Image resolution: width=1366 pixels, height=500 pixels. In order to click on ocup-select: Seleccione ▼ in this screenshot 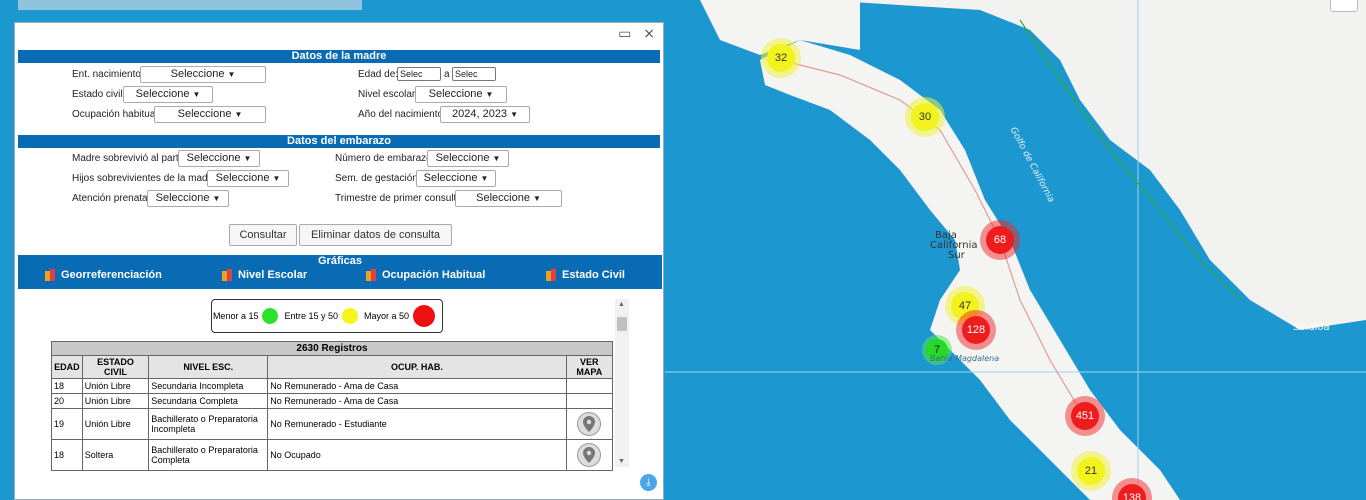, I will do `click(210, 114)`.